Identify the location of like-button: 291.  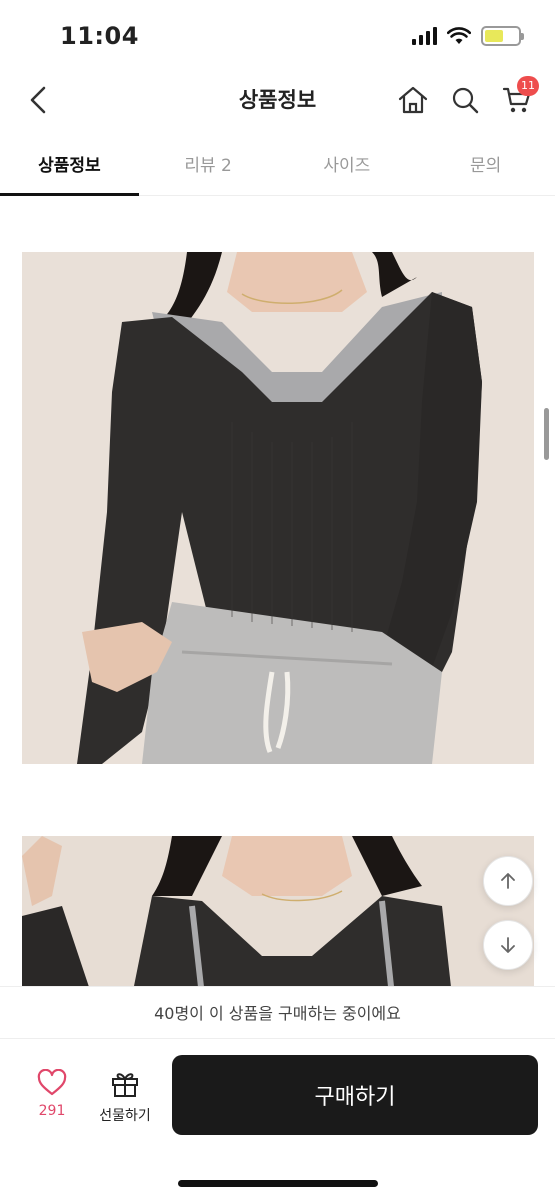
(52, 1093).